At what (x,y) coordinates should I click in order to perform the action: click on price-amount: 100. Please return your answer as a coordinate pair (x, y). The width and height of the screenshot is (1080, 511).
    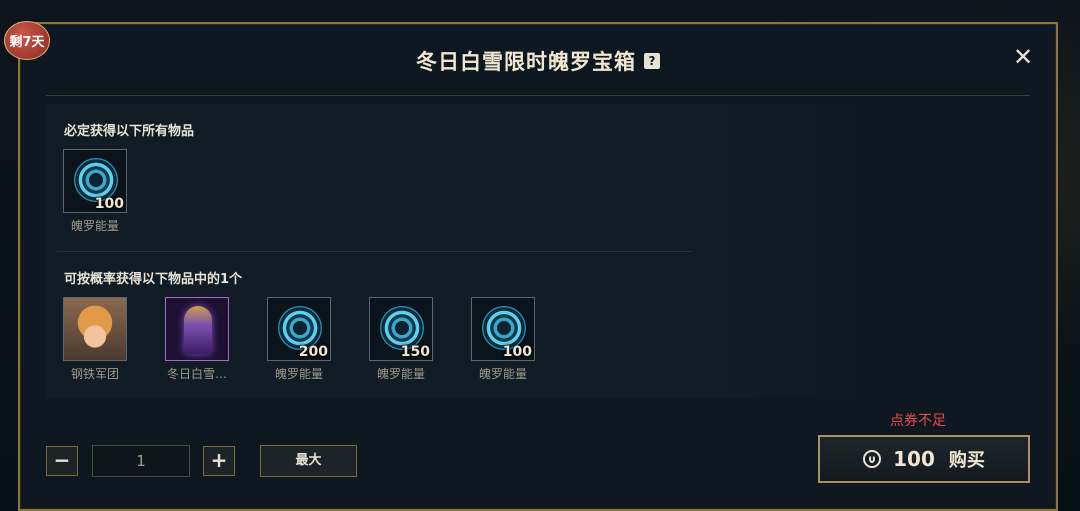
    Looking at the image, I should click on (914, 459).